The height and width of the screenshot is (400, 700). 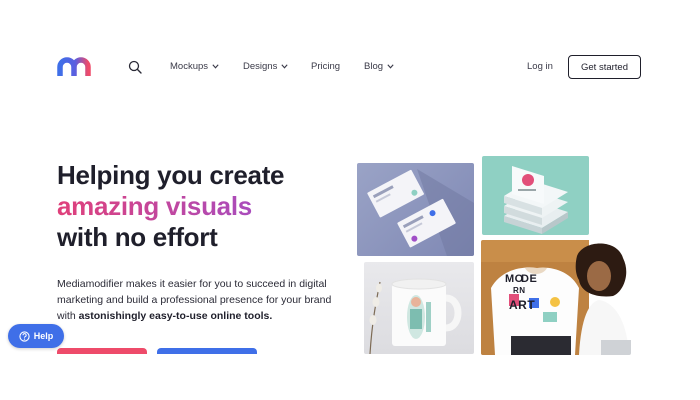 I want to click on mediamodifier-logo-icon, so click(x=76, y=67).